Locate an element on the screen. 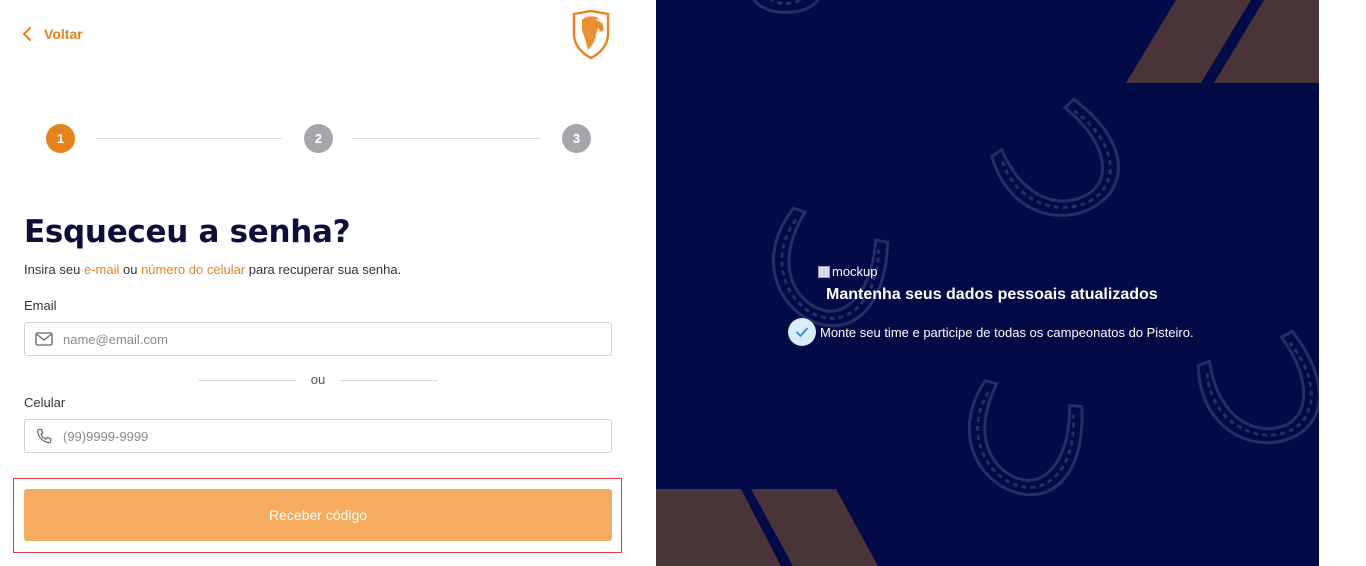 The height and width of the screenshot is (566, 1366). step-3: 3 is located at coordinates (576, 138).